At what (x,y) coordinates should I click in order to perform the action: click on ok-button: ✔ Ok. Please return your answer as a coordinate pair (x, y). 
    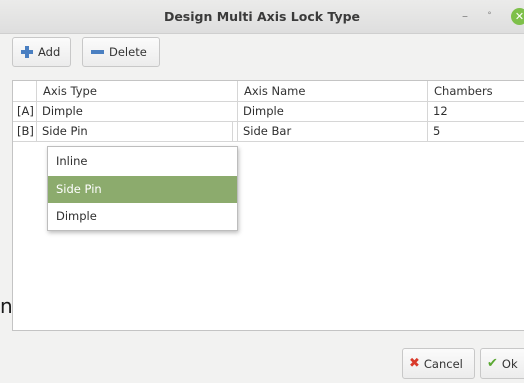
    Looking at the image, I should click on (502, 363).